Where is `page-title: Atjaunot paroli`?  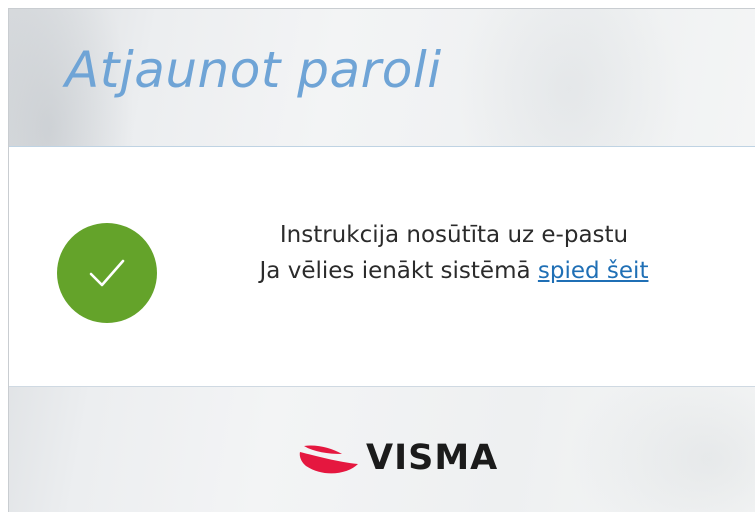
page-title: Atjaunot paroli is located at coordinates (253, 70).